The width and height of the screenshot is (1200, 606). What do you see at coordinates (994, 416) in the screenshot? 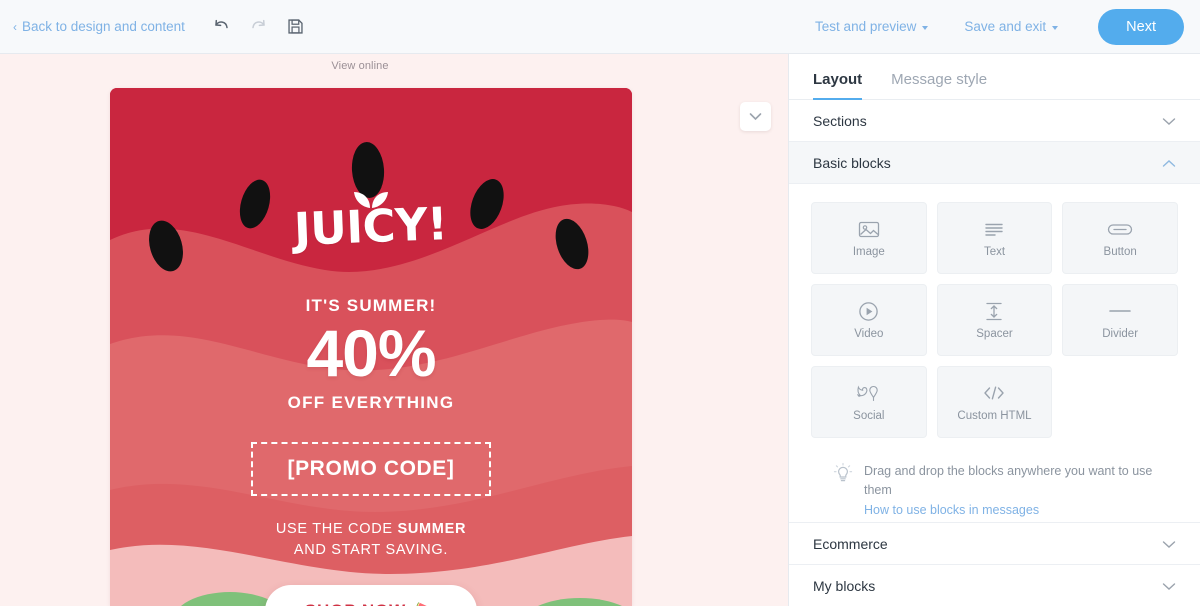
I see `block-tile-custom-html-label: Custom HTML` at bounding box center [994, 416].